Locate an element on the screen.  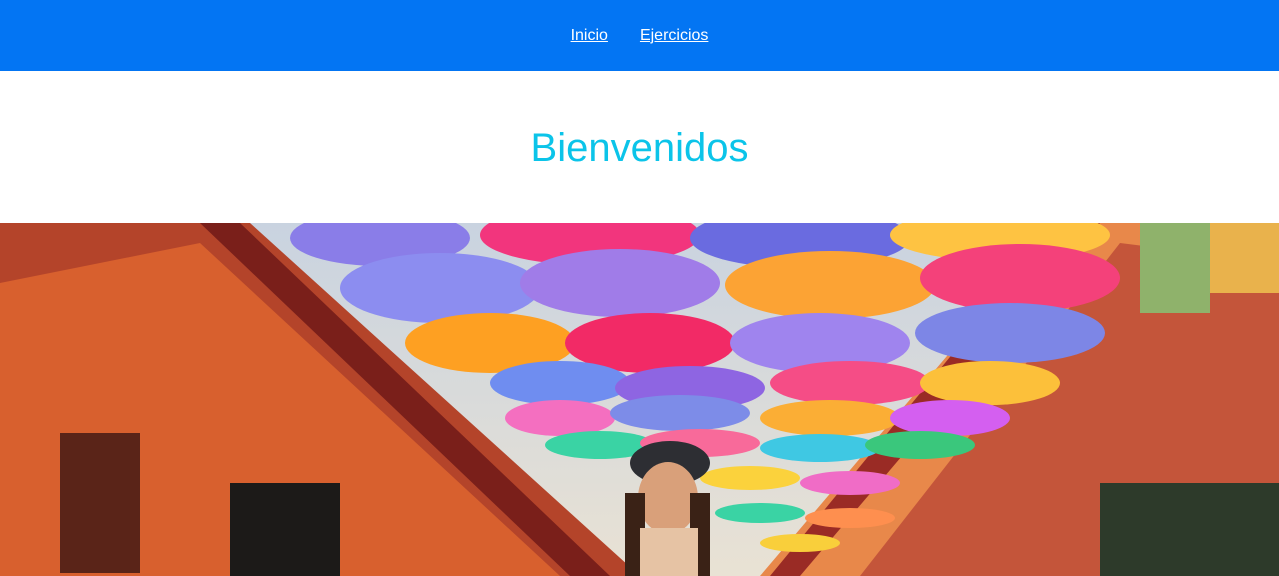
person-figure is located at coordinates (667, 508).